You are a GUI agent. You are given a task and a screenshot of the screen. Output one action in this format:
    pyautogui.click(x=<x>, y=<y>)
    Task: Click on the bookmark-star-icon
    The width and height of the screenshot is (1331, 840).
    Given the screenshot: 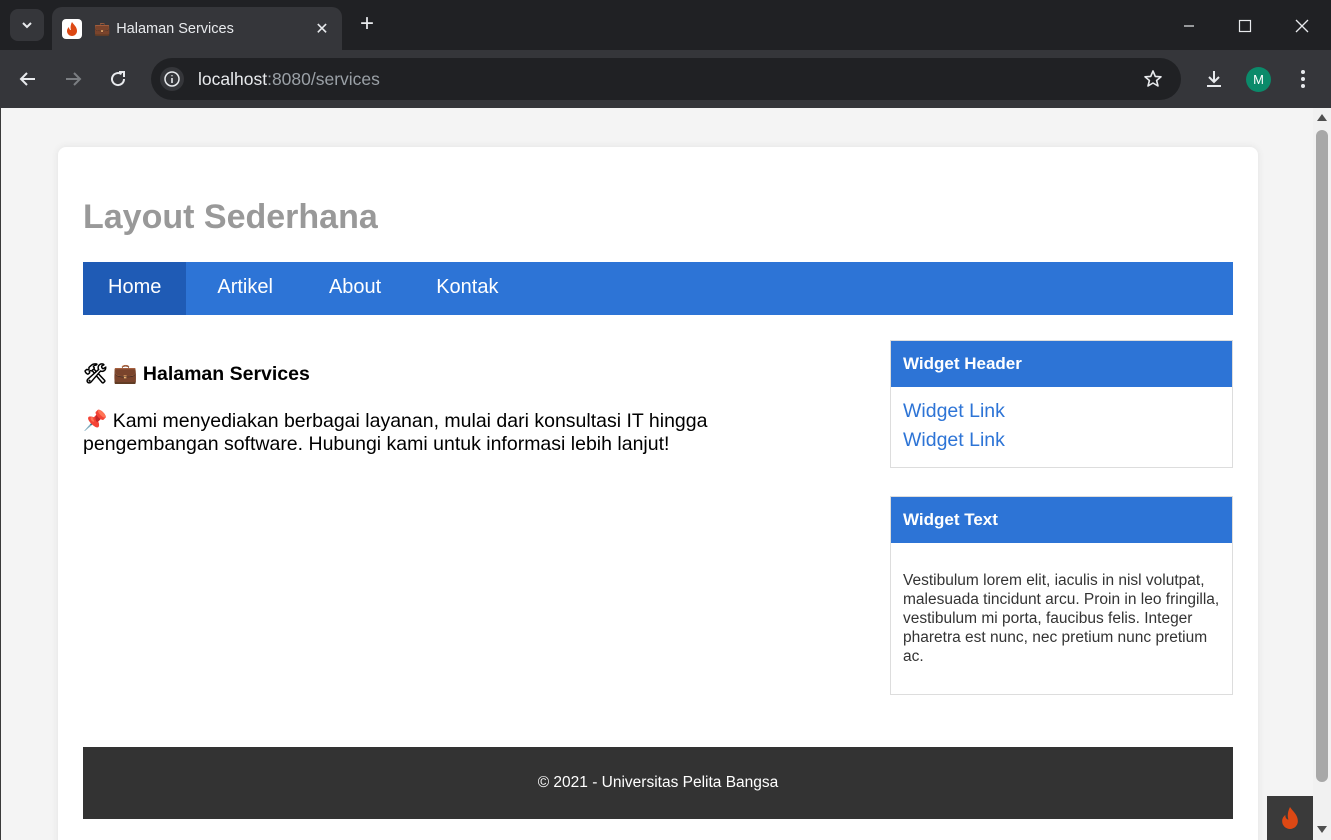 What is the action you would take?
    pyautogui.click(x=1153, y=79)
    